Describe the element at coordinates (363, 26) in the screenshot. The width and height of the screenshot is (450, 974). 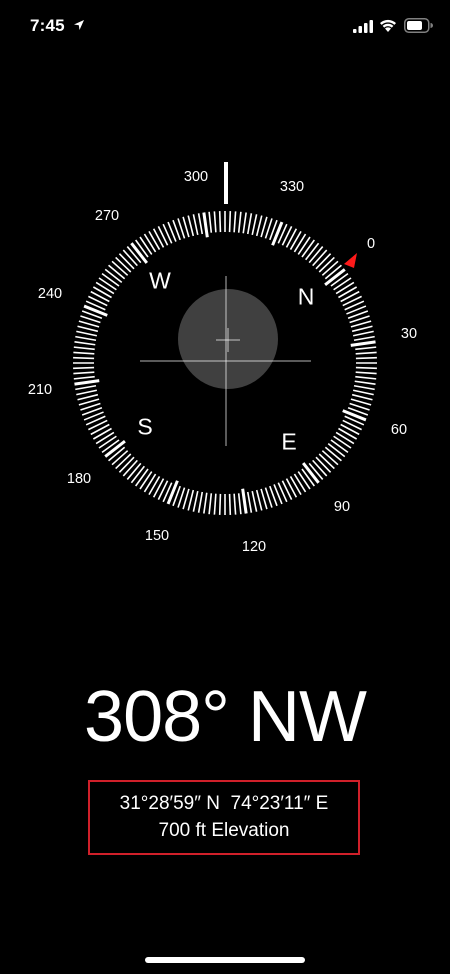
I see `cellular-signal-icon` at that location.